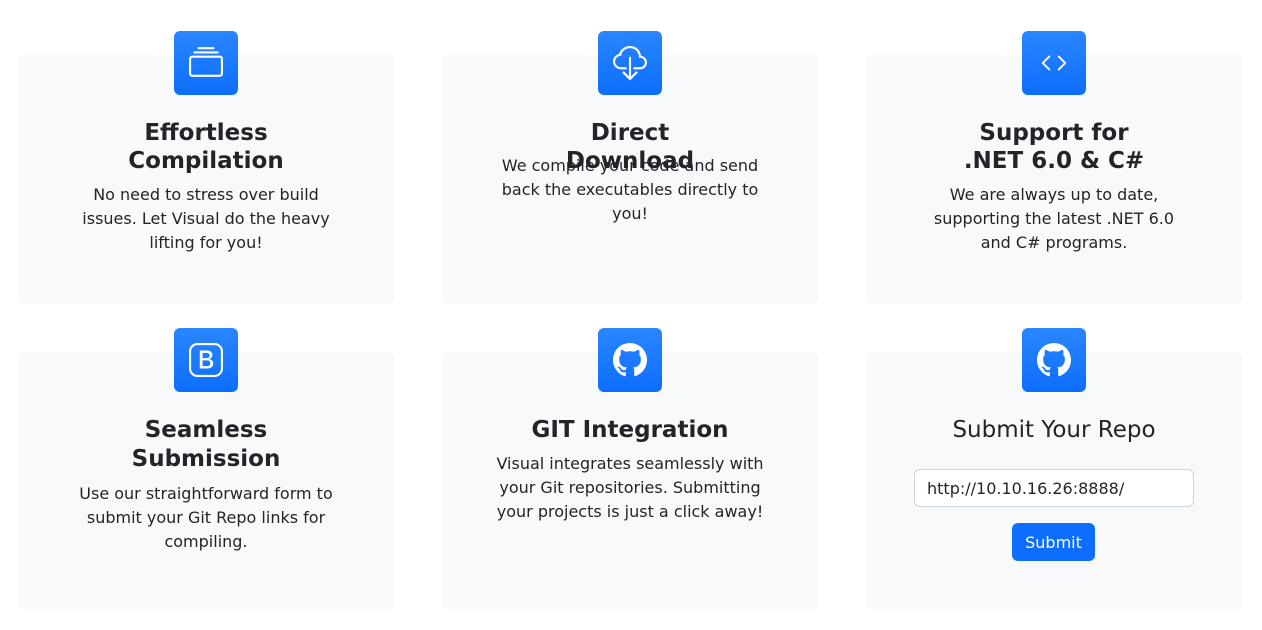  What do you see at coordinates (206, 147) in the screenshot?
I see `feature-title: Effortless Compilation` at bounding box center [206, 147].